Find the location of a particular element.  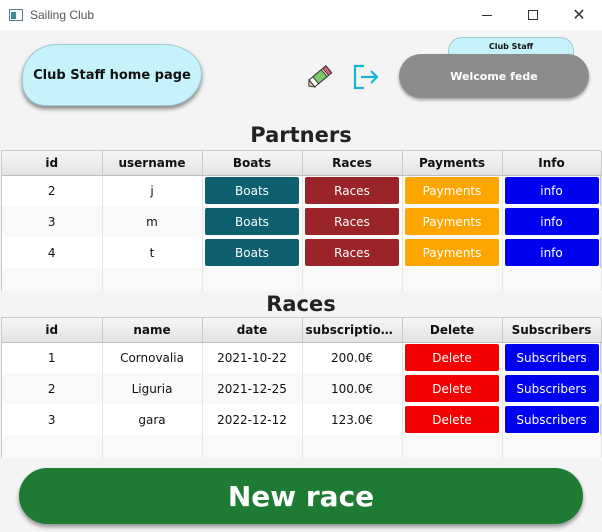

column-header: name is located at coordinates (152, 330).